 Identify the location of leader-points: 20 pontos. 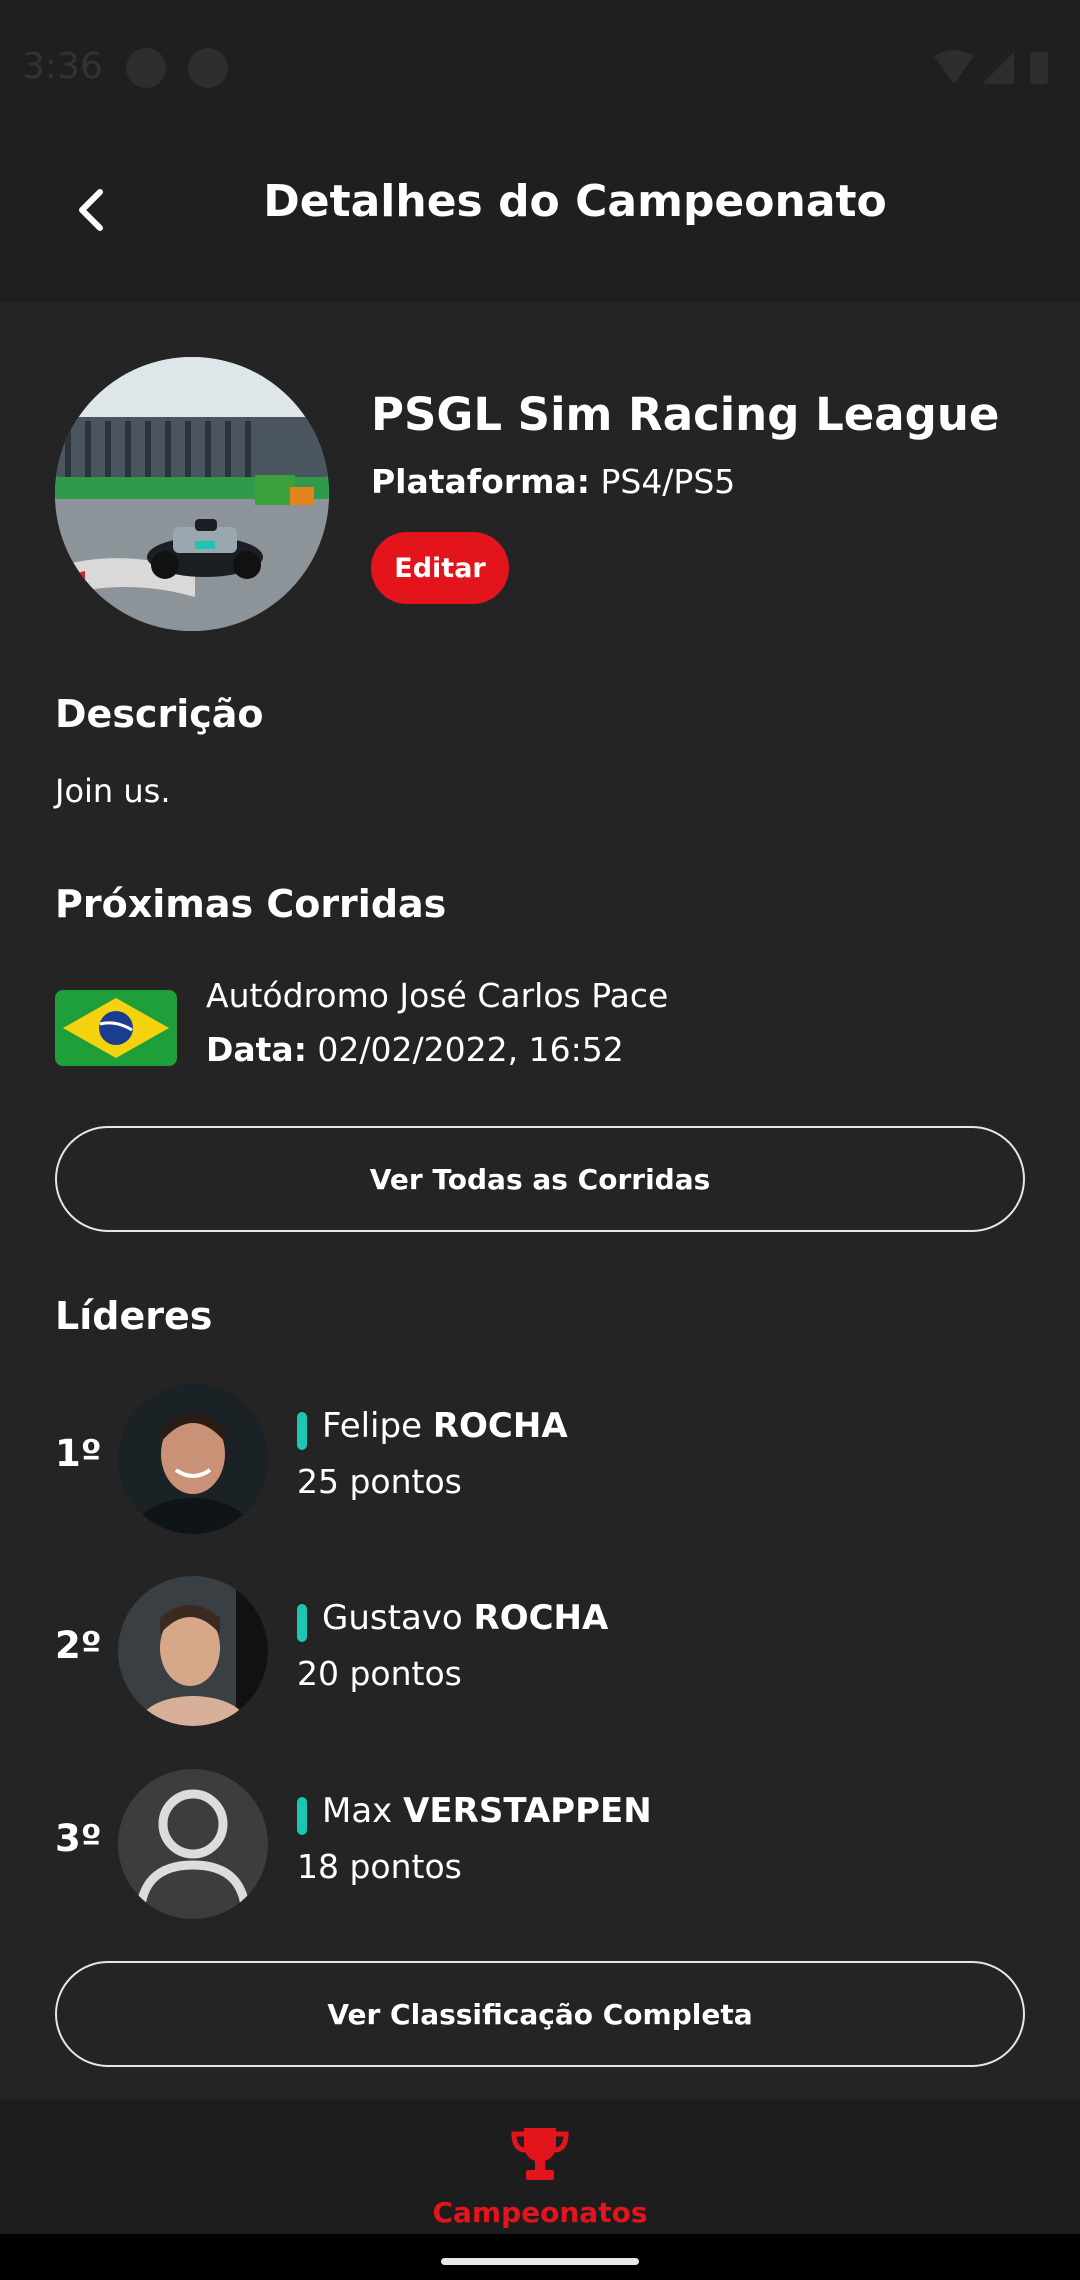
(379, 1673).